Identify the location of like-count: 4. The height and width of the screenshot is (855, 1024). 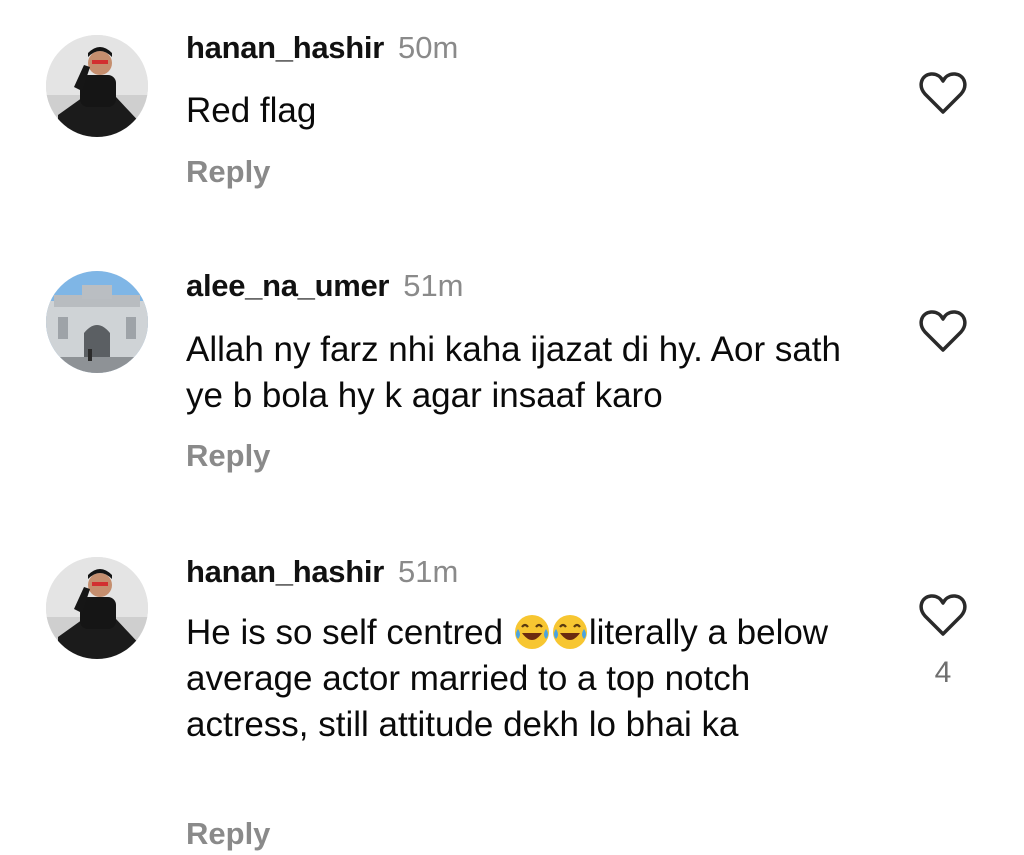
(943, 672).